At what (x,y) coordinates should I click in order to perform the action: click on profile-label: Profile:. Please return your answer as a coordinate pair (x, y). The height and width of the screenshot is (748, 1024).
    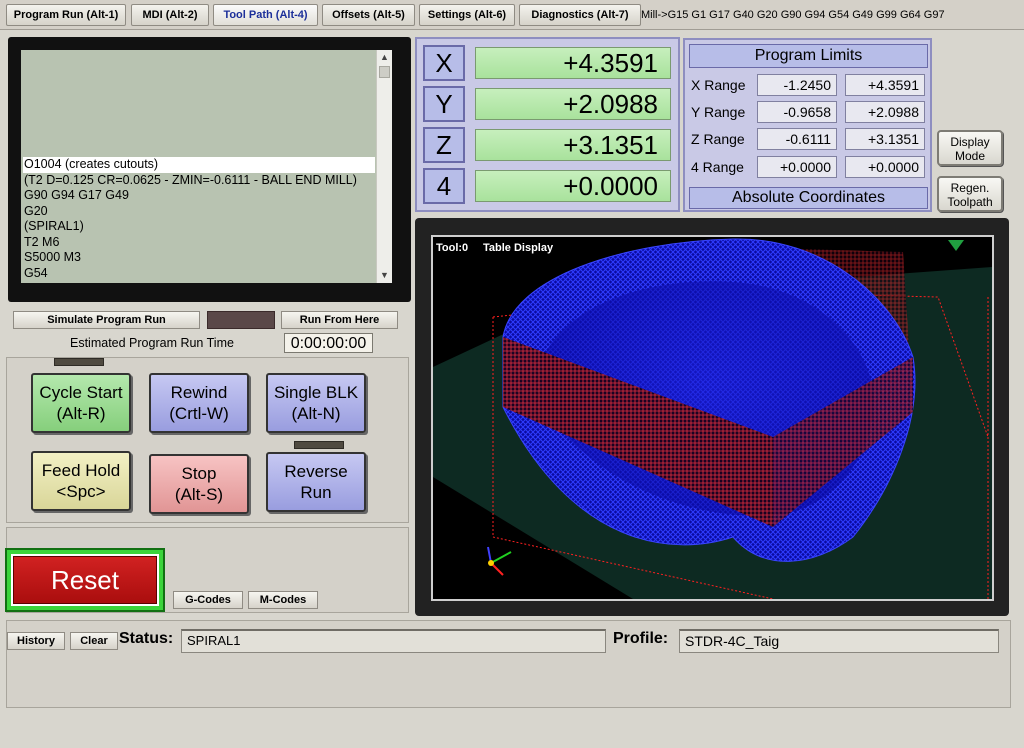
    Looking at the image, I should click on (641, 638).